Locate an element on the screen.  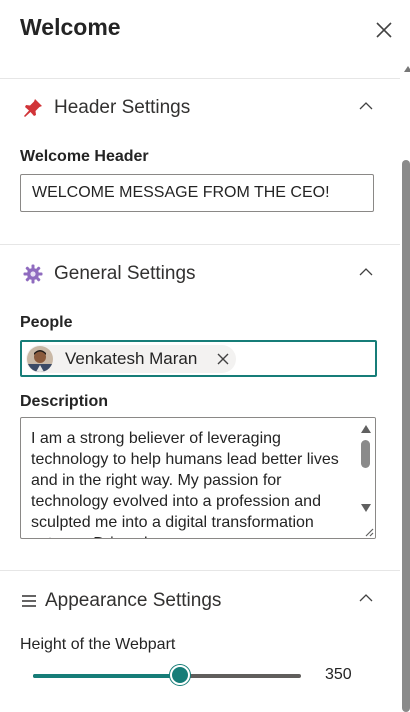
persona-name: Venkatesh Maran is located at coordinates (131, 358).